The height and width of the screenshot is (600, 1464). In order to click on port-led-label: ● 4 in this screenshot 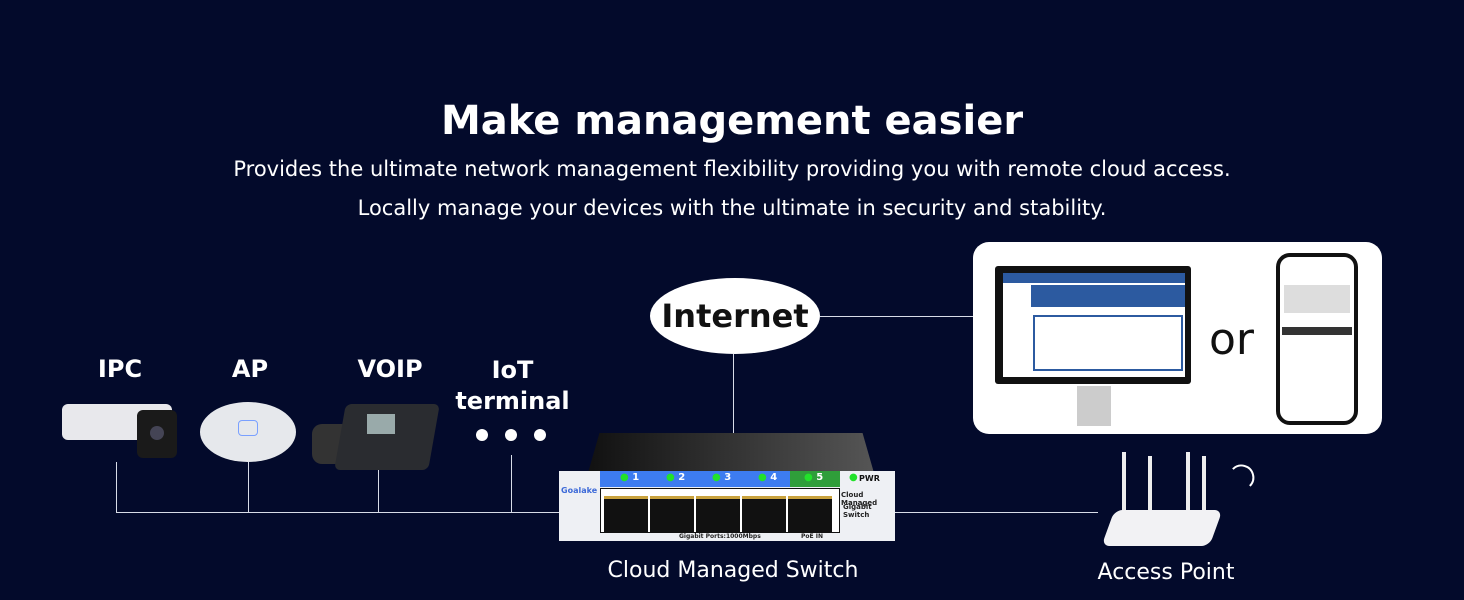, I will do `click(768, 477)`.